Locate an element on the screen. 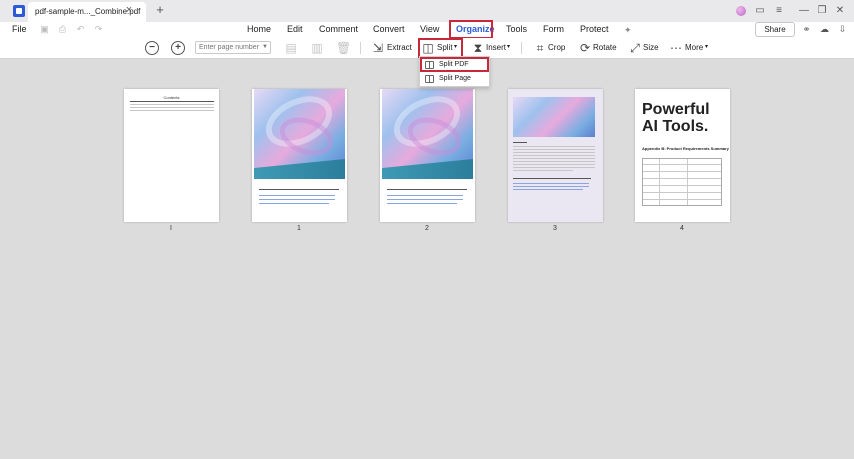 This screenshot has width=854, height=459. split-page-icon is located at coordinates (429, 79).